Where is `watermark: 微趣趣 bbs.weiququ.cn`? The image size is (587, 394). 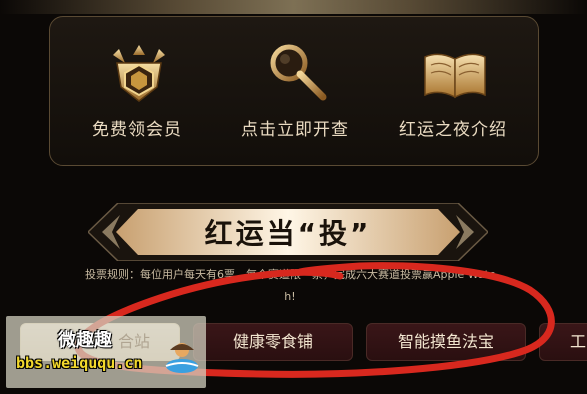 watermark: 微趣趣 bbs.weiququ.cn is located at coordinates (106, 352).